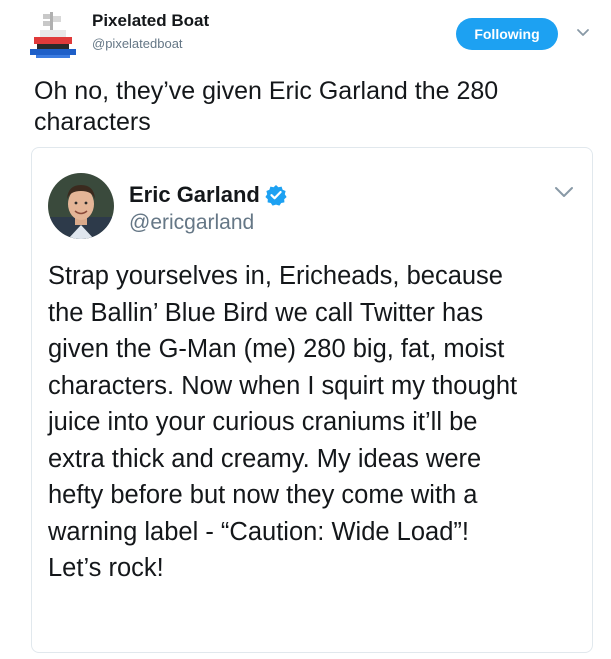 The width and height of the screenshot is (611, 659). What do you see at coordinates (276, 195) in the screenshot?
I see `verified-badge-icon` at bounding box center [276, 195].